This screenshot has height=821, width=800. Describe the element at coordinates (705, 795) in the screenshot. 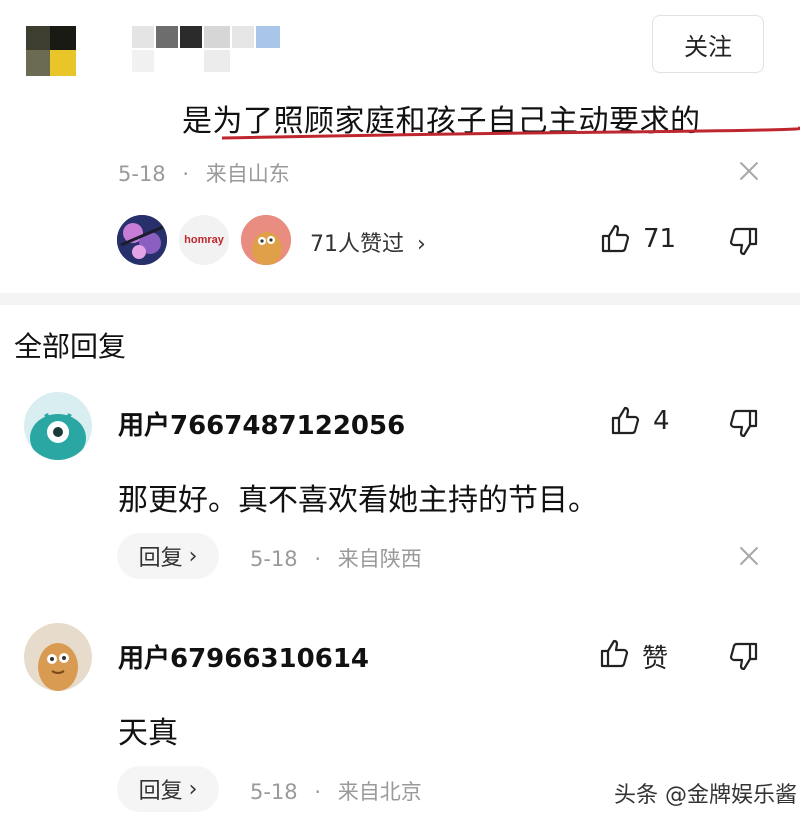

I see `watermark: 头条 @金牌娱乐酱` at that location.